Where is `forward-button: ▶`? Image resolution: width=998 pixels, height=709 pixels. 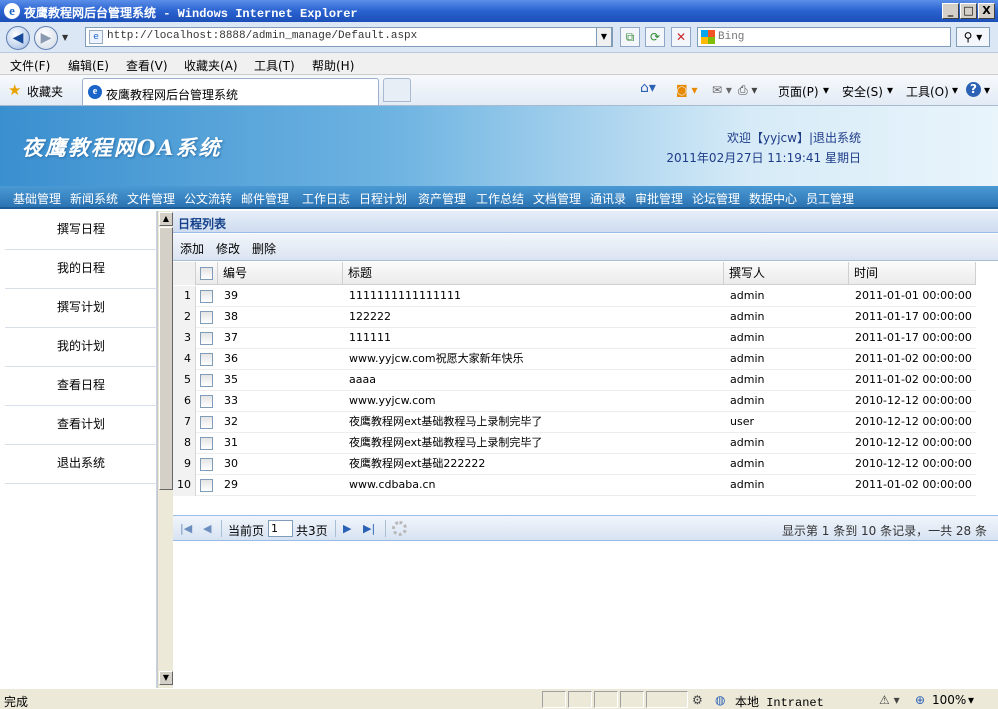 forward-button: ▶ is located at coordinates (46, 38).